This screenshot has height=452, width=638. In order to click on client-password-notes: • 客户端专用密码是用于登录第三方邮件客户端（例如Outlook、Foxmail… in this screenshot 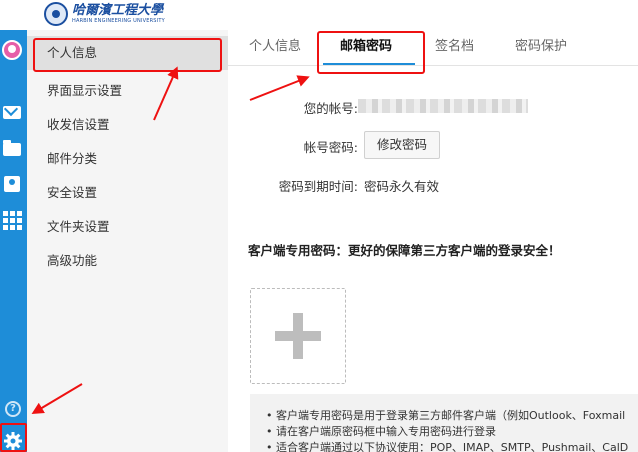, I will do `click(444, 423)`.